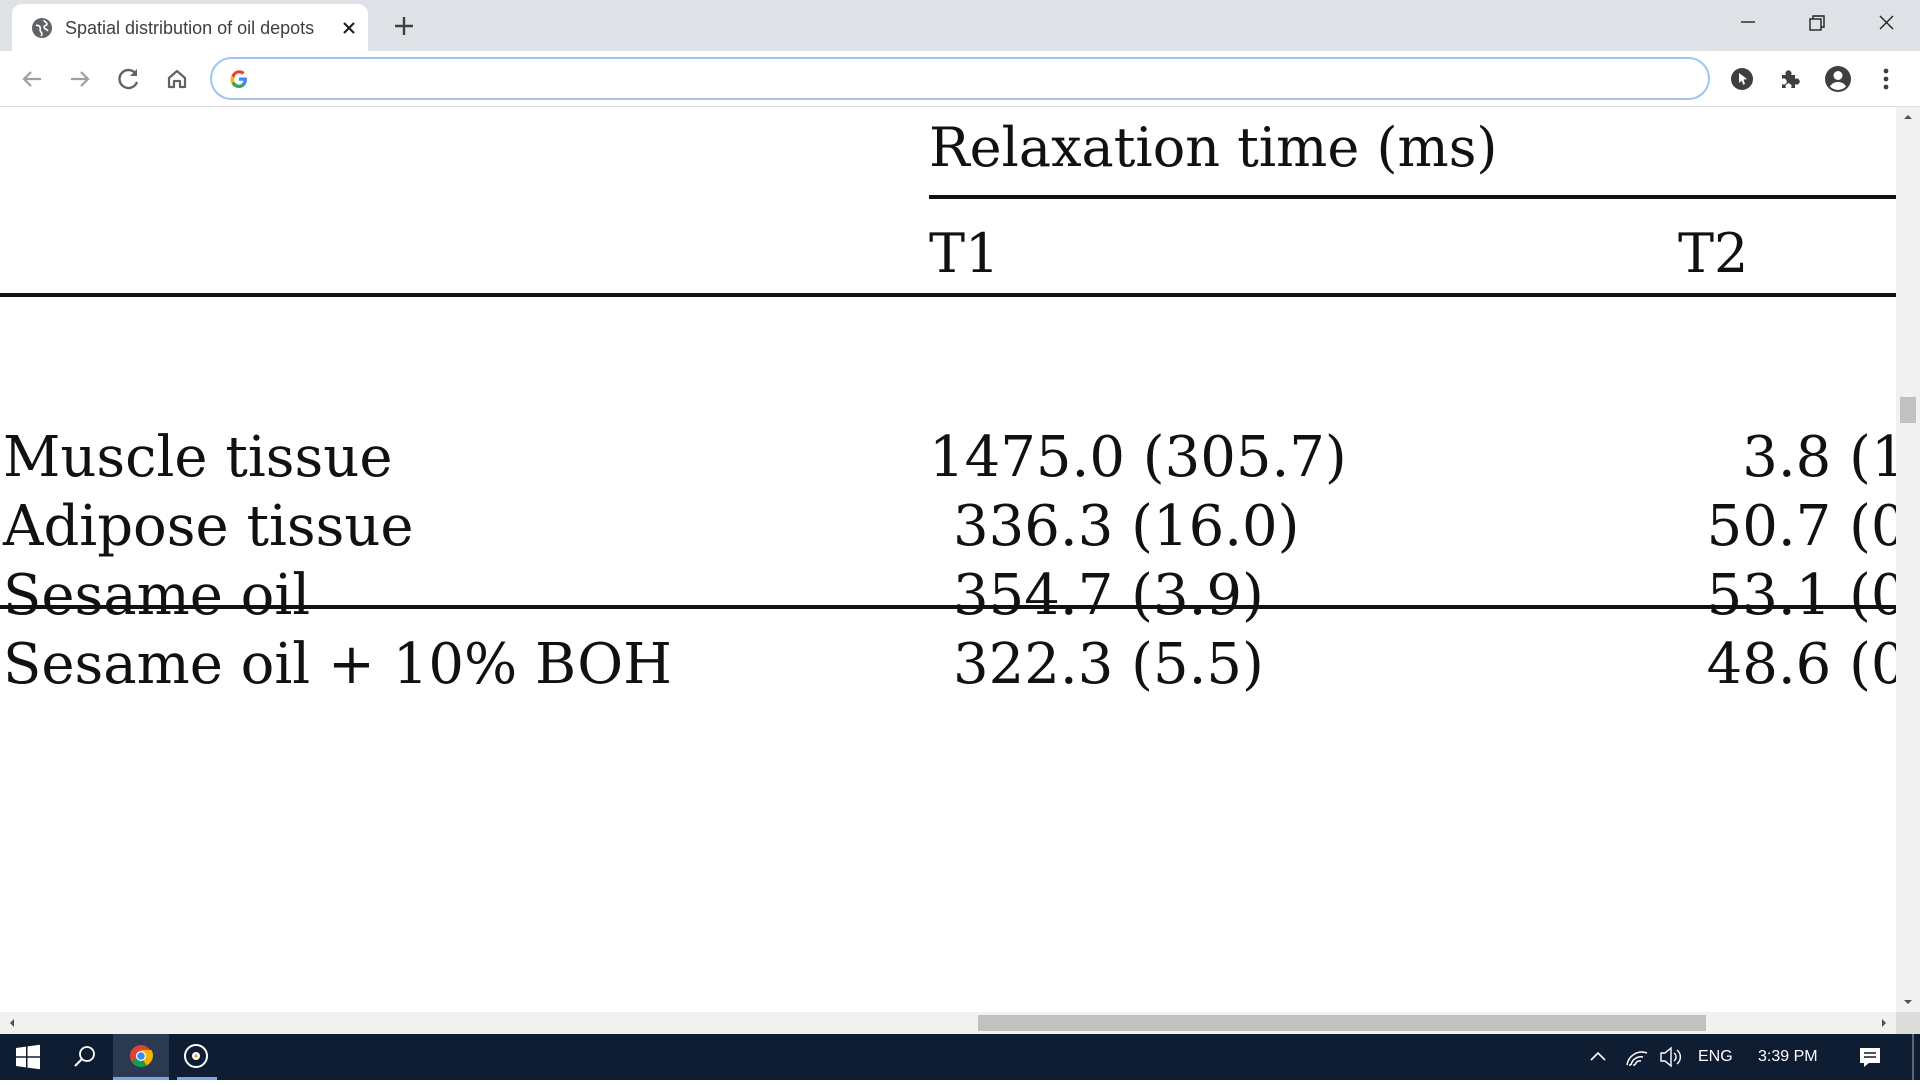 The height and width of the screenshot is (1085, 1920). Describe the element at coordinates (1715, 1057) in the screenshot. I see `language-indicator: ENG` at that location.